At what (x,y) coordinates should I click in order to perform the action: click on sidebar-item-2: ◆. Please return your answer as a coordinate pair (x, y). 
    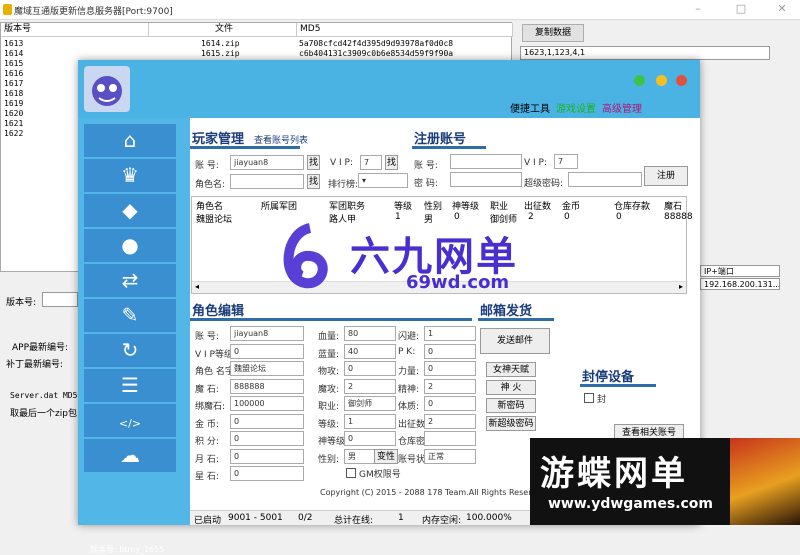
    Looking at the image, I should click on (130, 210).